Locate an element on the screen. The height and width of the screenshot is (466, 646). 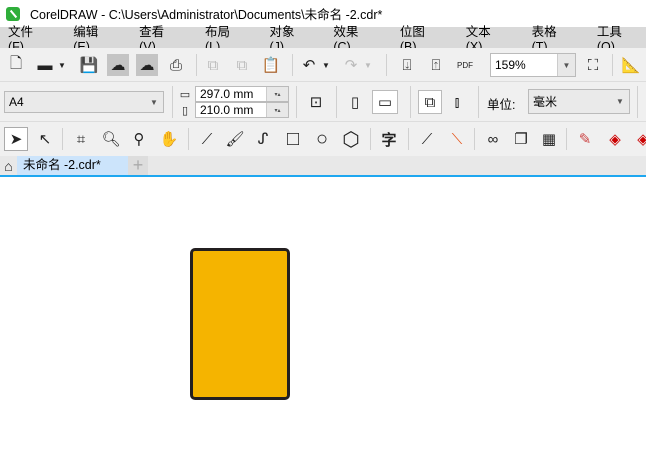
page-width-icon: ▯ is located at coordinates (185, 110).